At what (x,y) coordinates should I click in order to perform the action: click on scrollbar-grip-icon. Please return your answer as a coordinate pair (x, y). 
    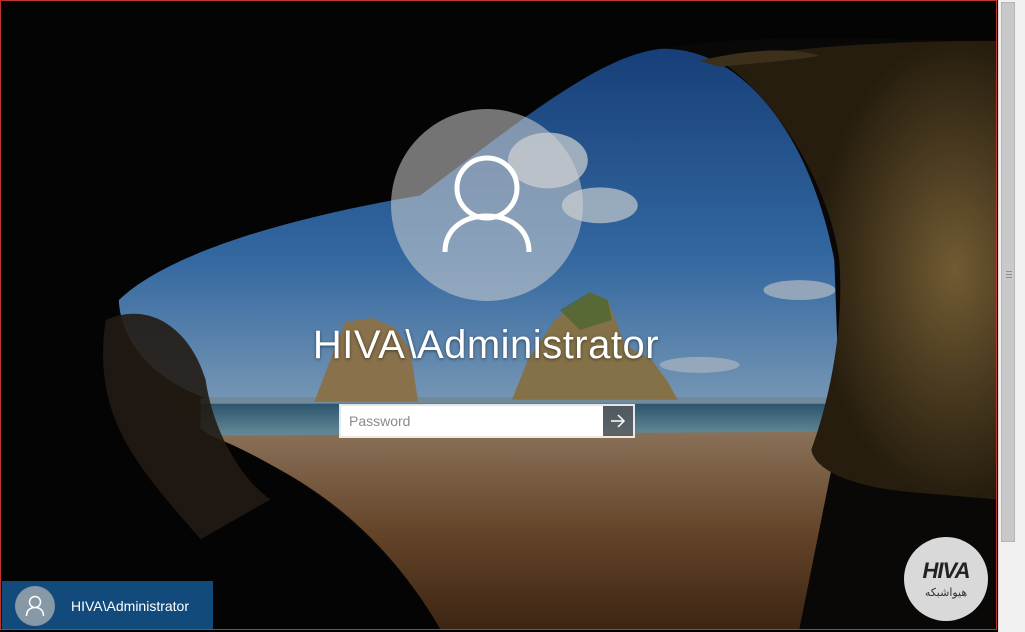
    Looking at the image, I should click on (1009, 275).